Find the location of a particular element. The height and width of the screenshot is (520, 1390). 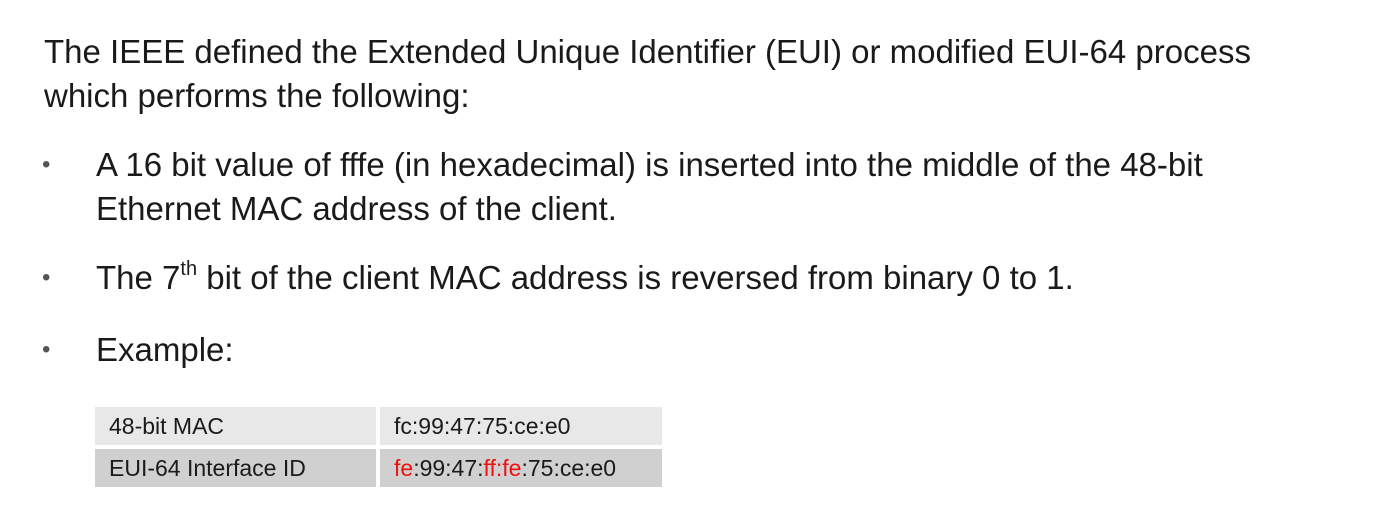

row-label: EUI-64 Interface ID is located at coordinates (235, 468).